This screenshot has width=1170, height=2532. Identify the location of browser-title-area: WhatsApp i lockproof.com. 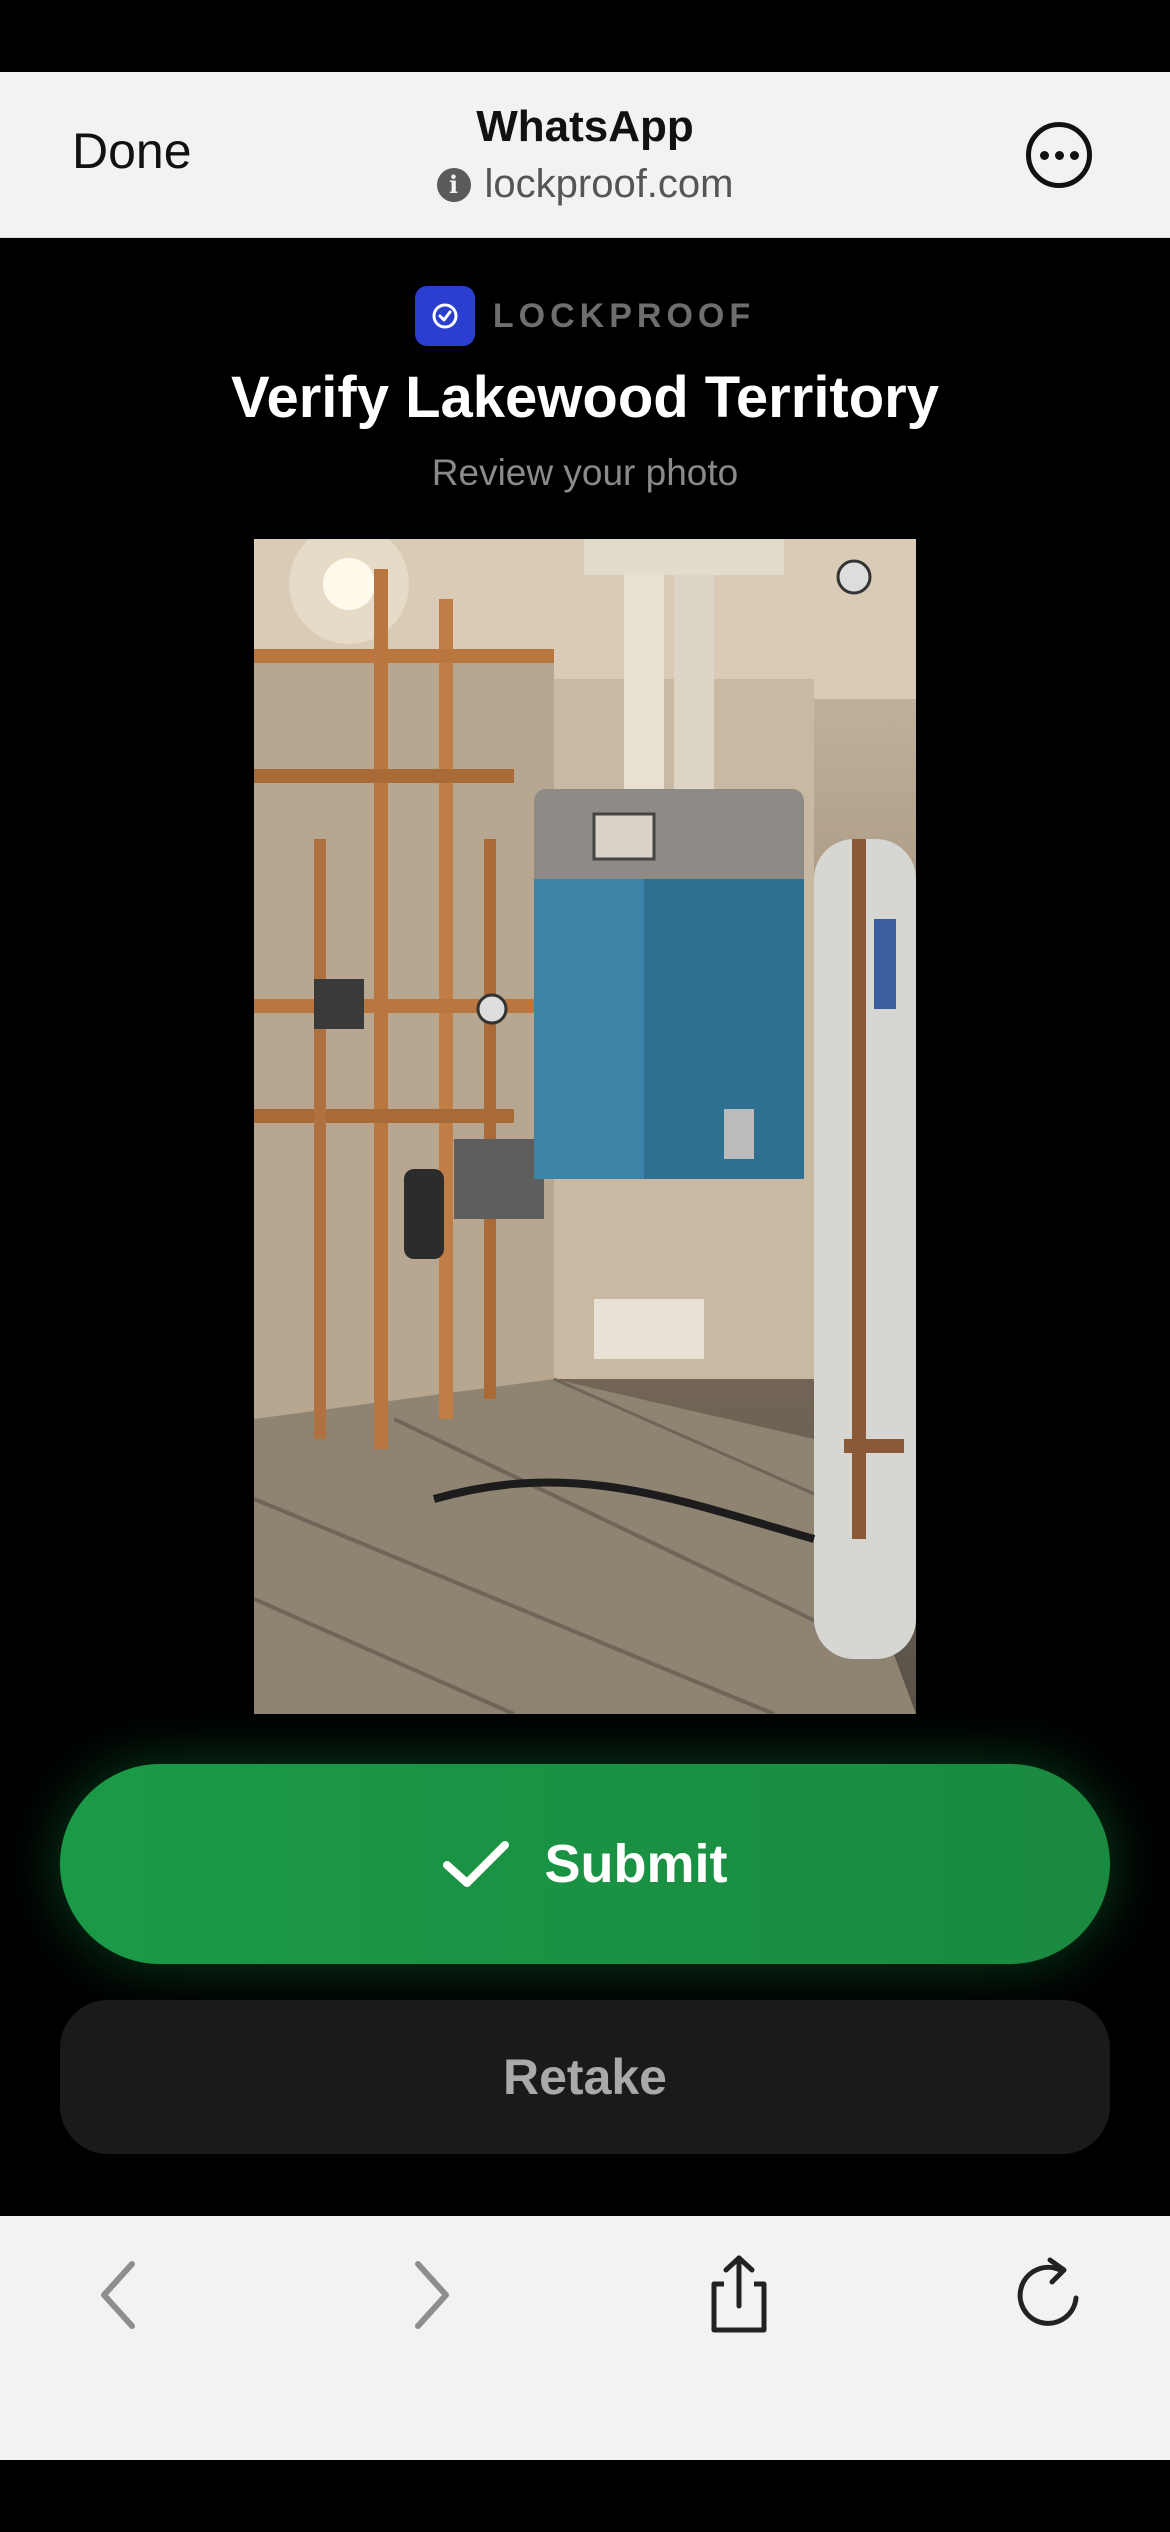
(585, 154).